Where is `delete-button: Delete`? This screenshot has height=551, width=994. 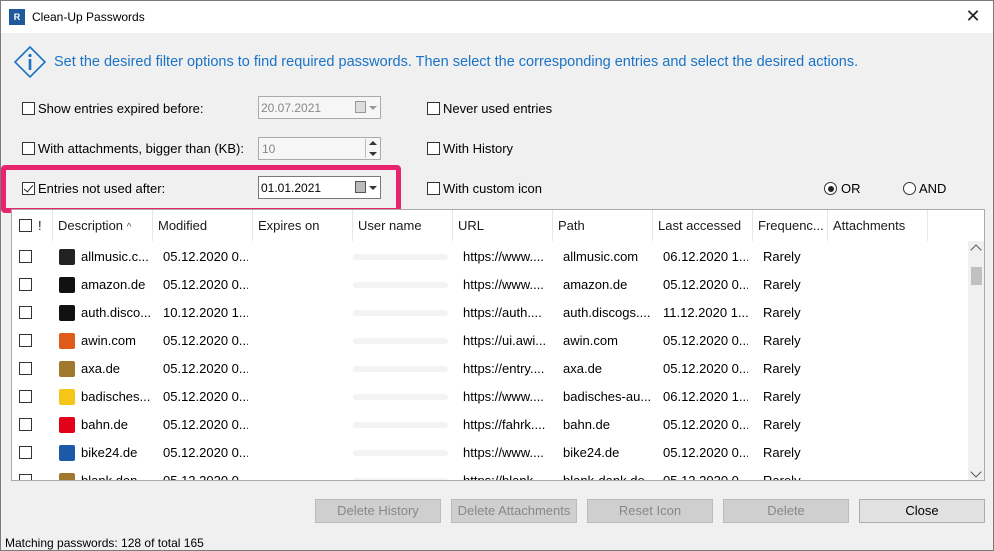
delete-button: Delete is located at coordinates (786, 511).